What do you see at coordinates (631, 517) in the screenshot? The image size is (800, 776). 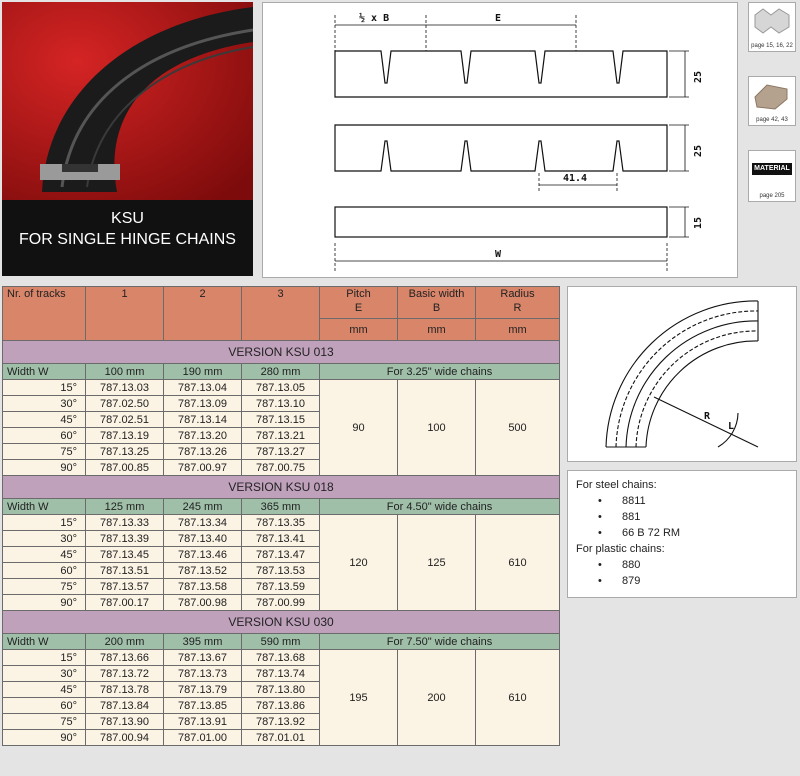 I see `chain-code: 881` at bounding box center [631, 517].